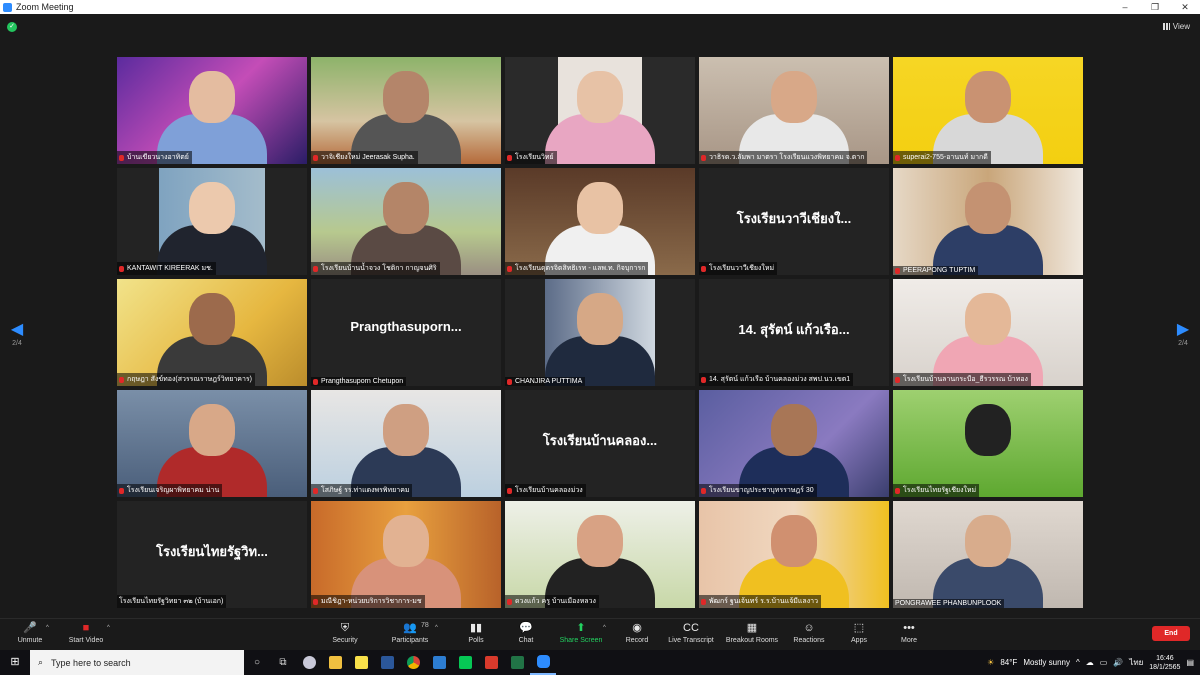  I want to click on minimize-button: –, so click(1125, 7).